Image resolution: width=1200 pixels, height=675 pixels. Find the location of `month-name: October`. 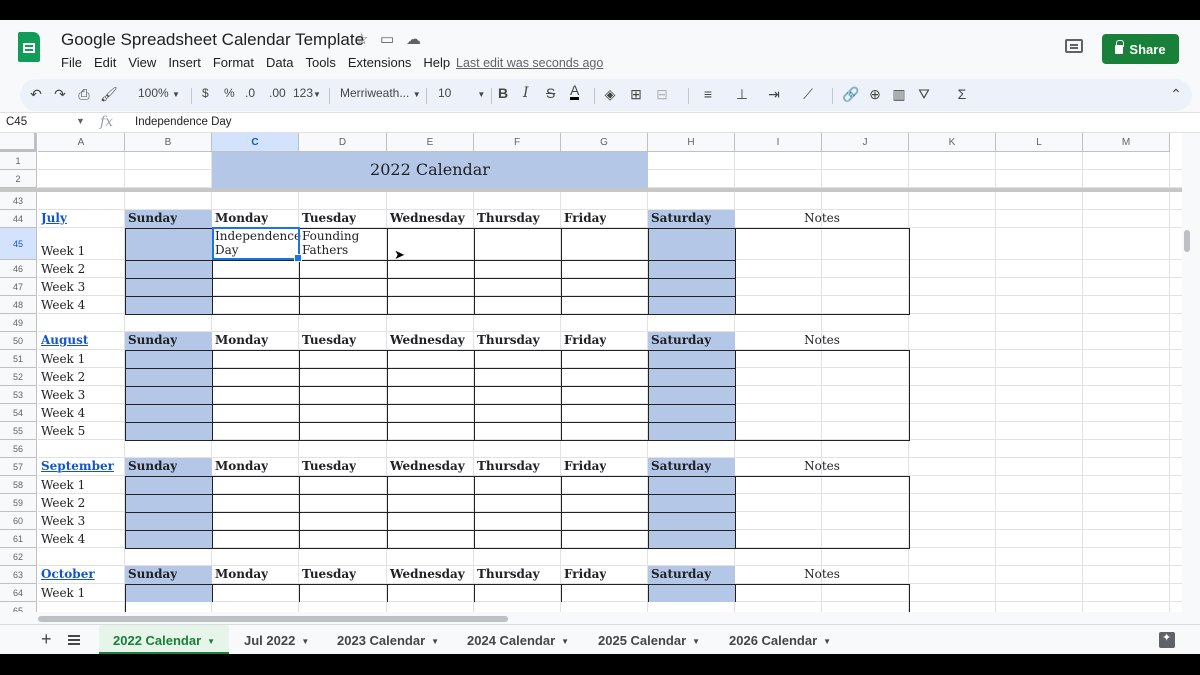

month-name: October is located at coordinates (68, 574).